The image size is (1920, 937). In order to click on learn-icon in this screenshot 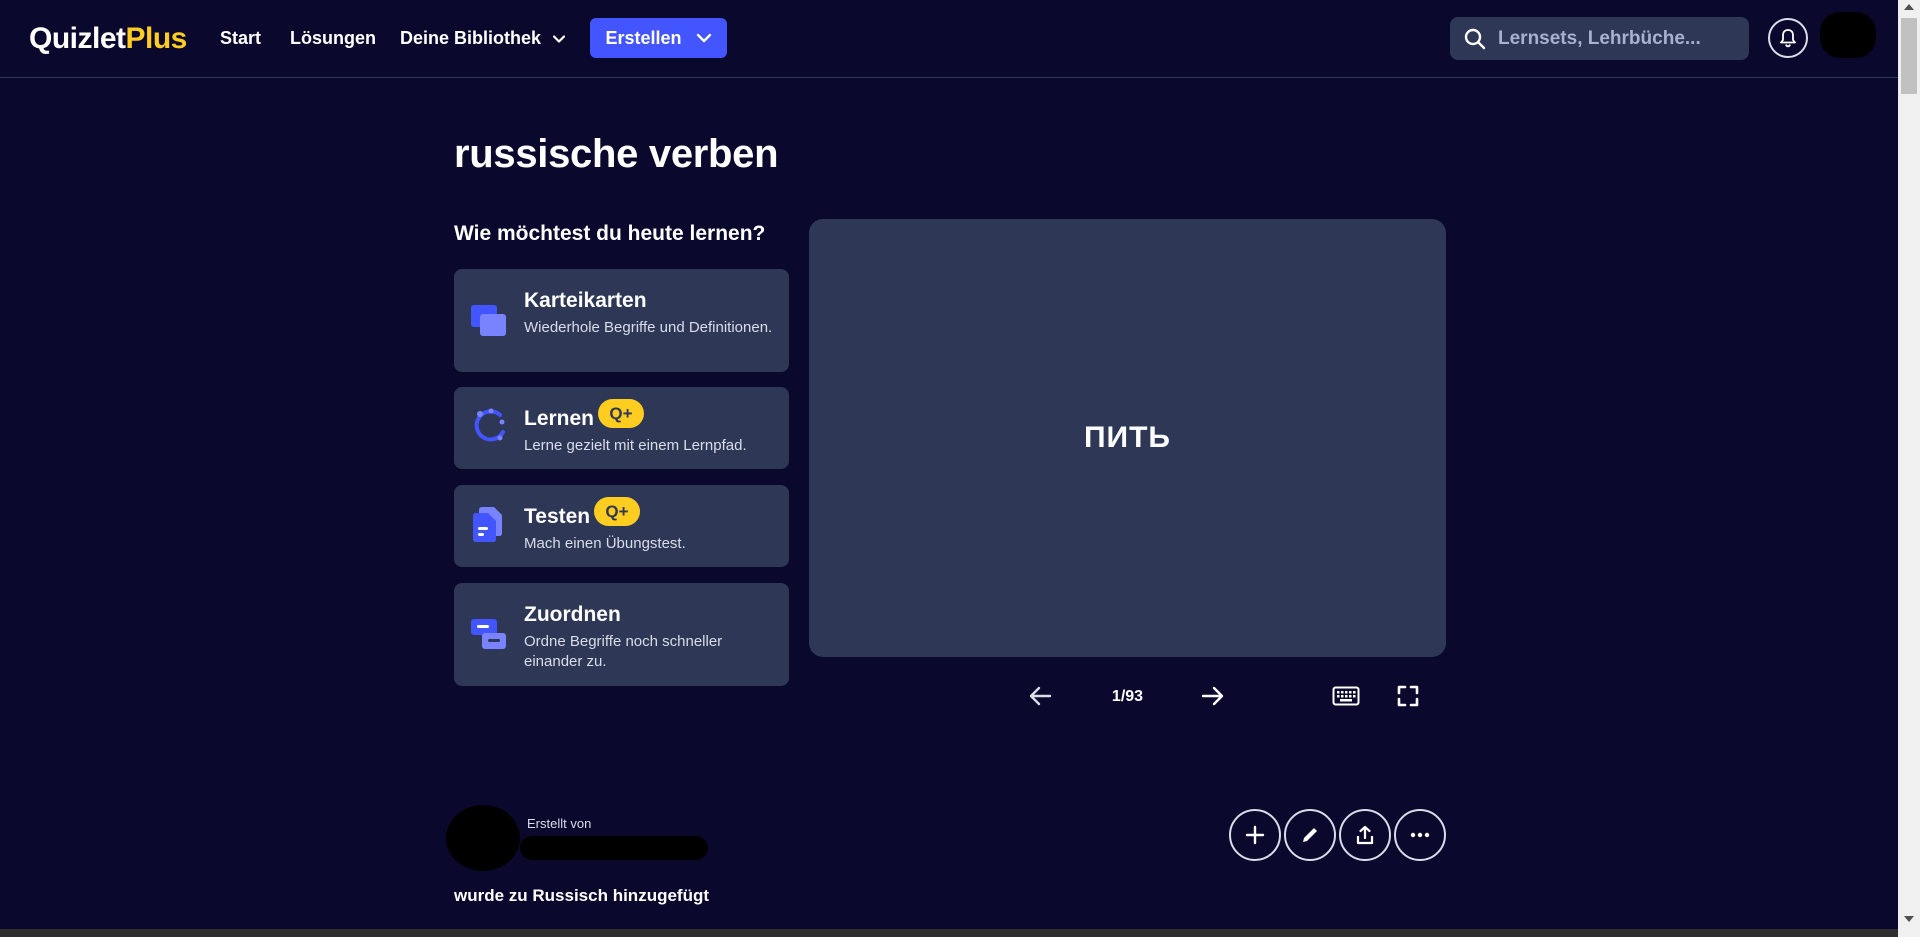, I will do `click(489, 425)`.